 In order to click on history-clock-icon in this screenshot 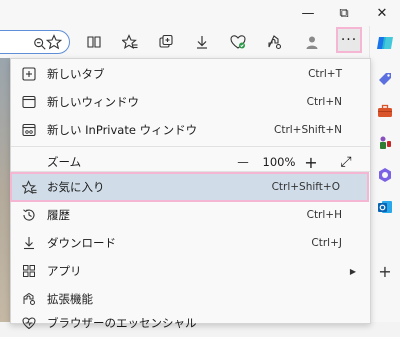, I will do `click(29, 215)`.